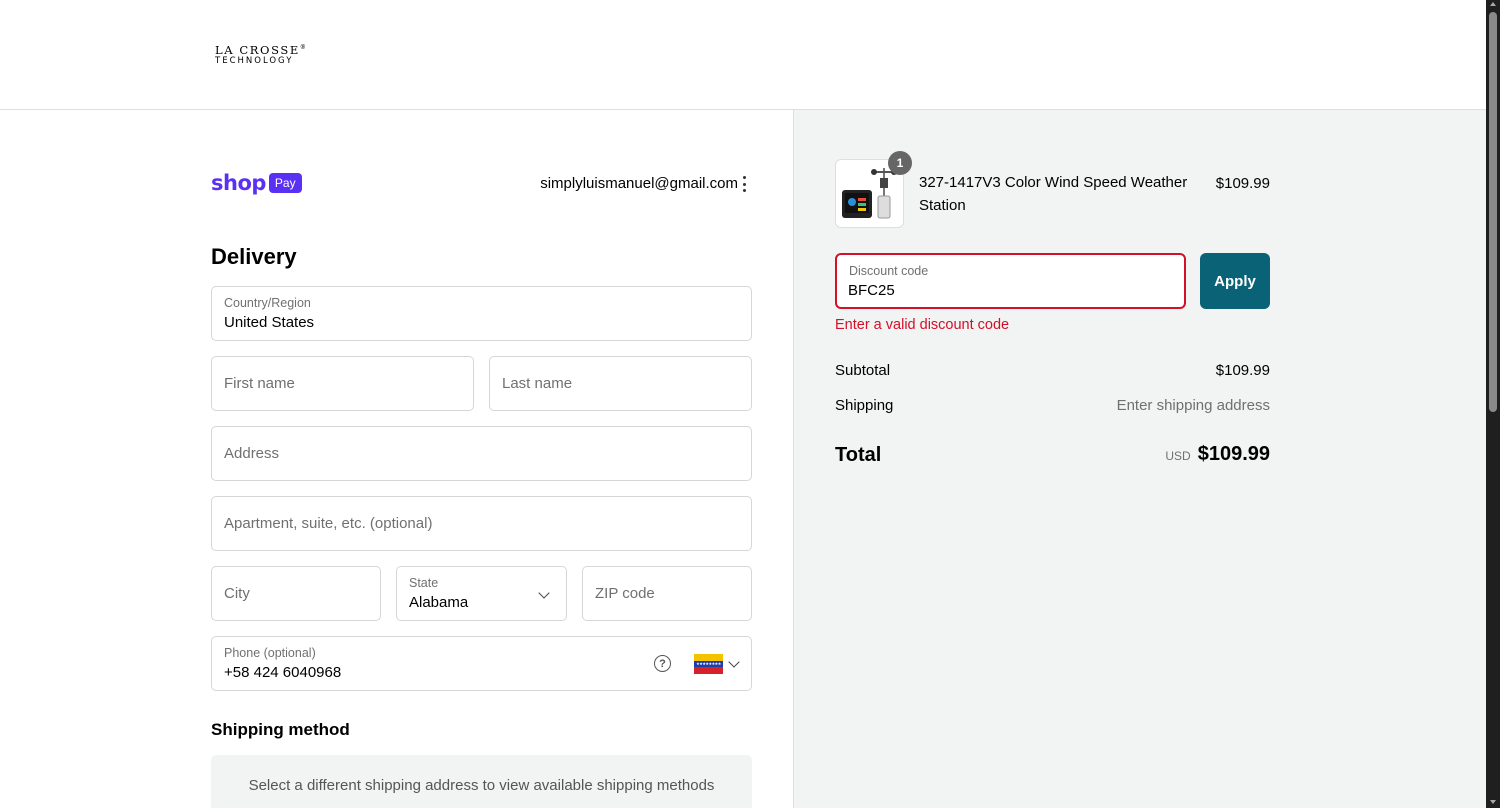  What do you see at coordinates (863, 370) in the screenshot?
I see `subtotal-label: Subtotal` at bounding box center [863, 370].